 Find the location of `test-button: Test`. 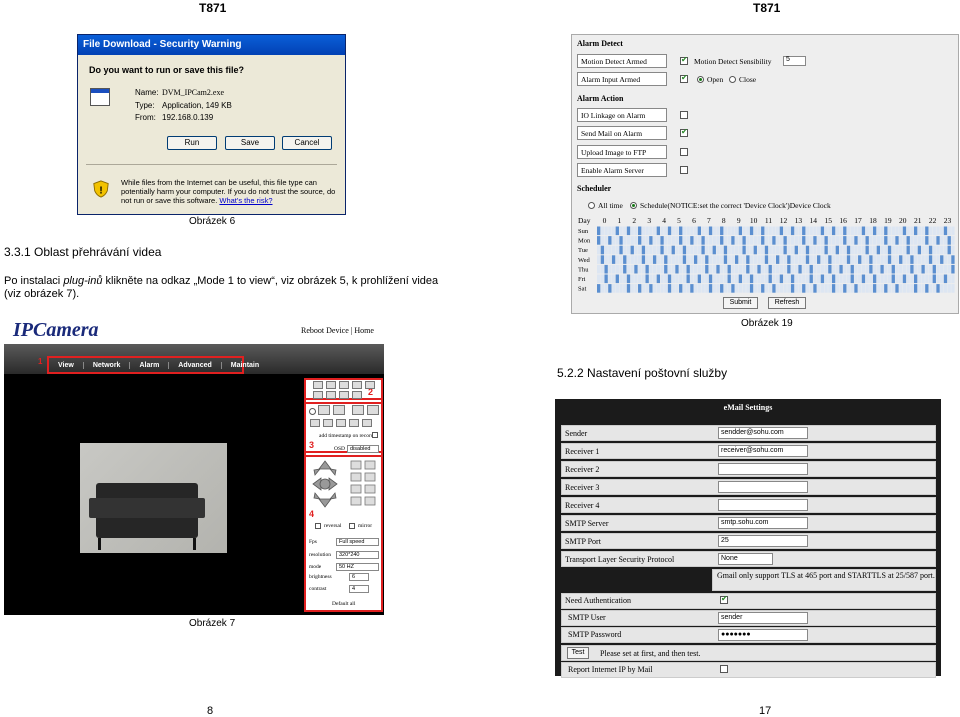

test-button: Test is located at coordinates (578, 653).